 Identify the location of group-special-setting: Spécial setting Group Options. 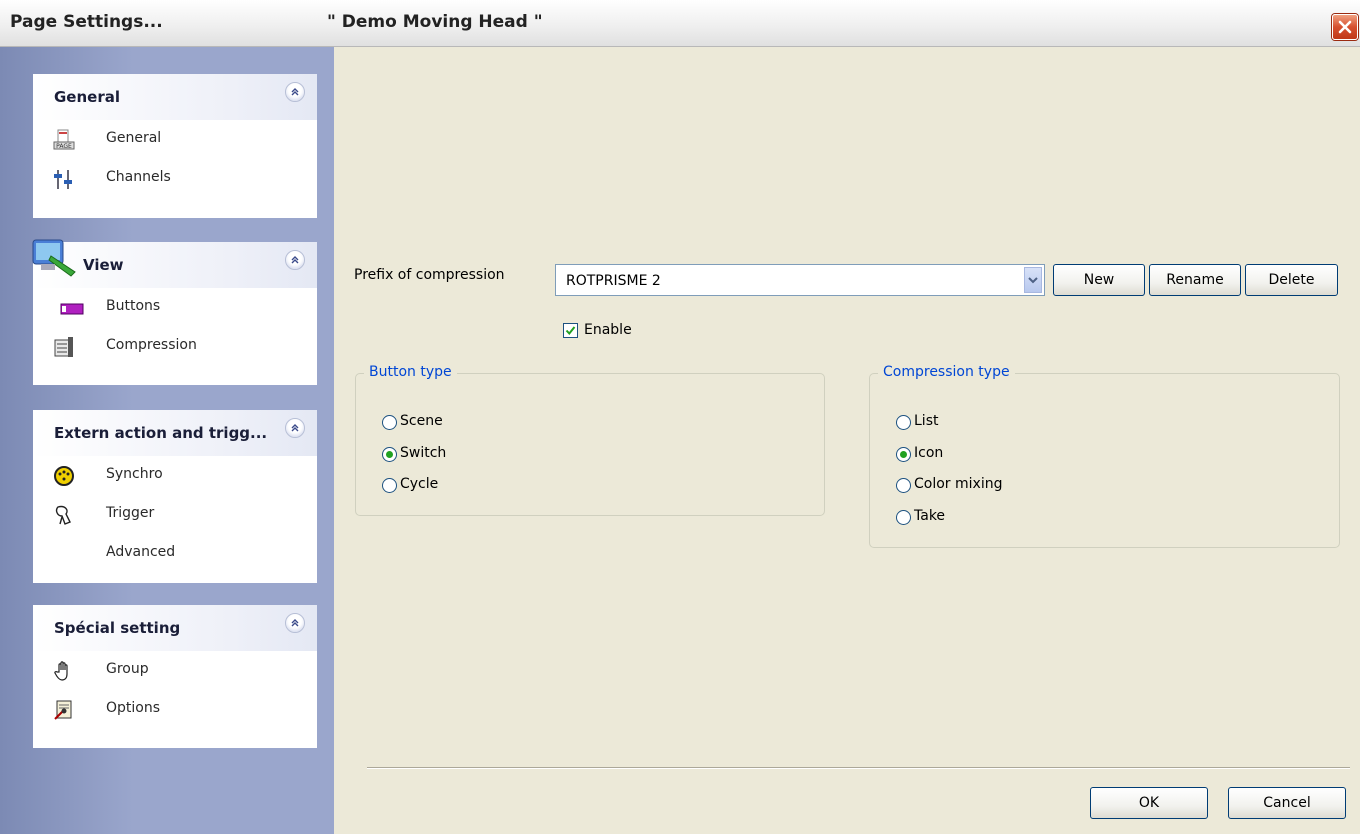
(175, 676).